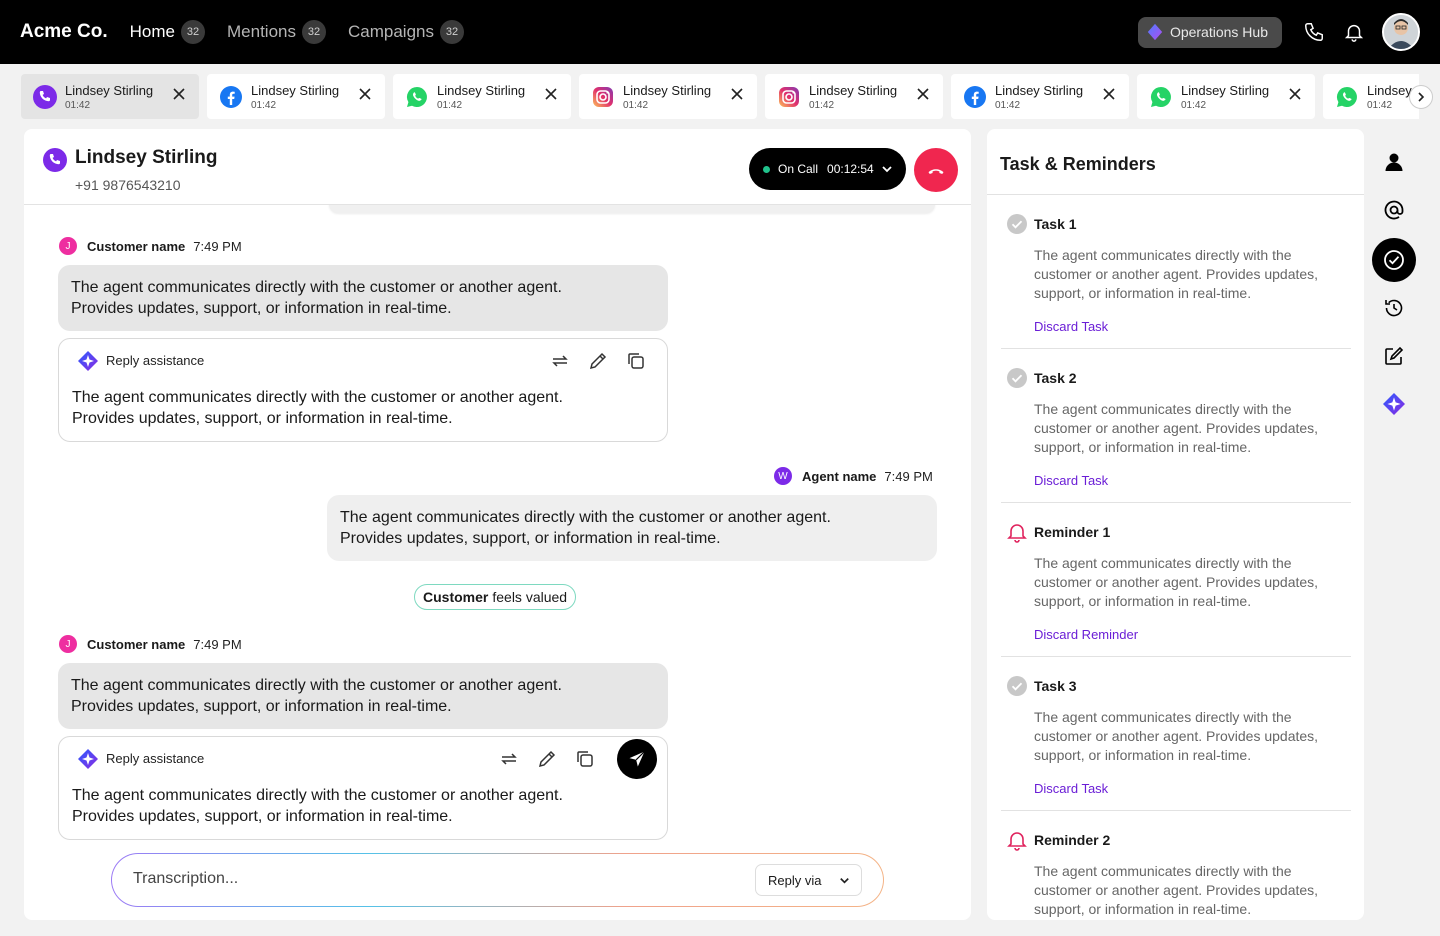  Describe the element at coordinates (1055, 686) in the screenshot. I see `task-title: Task 3` at that location.